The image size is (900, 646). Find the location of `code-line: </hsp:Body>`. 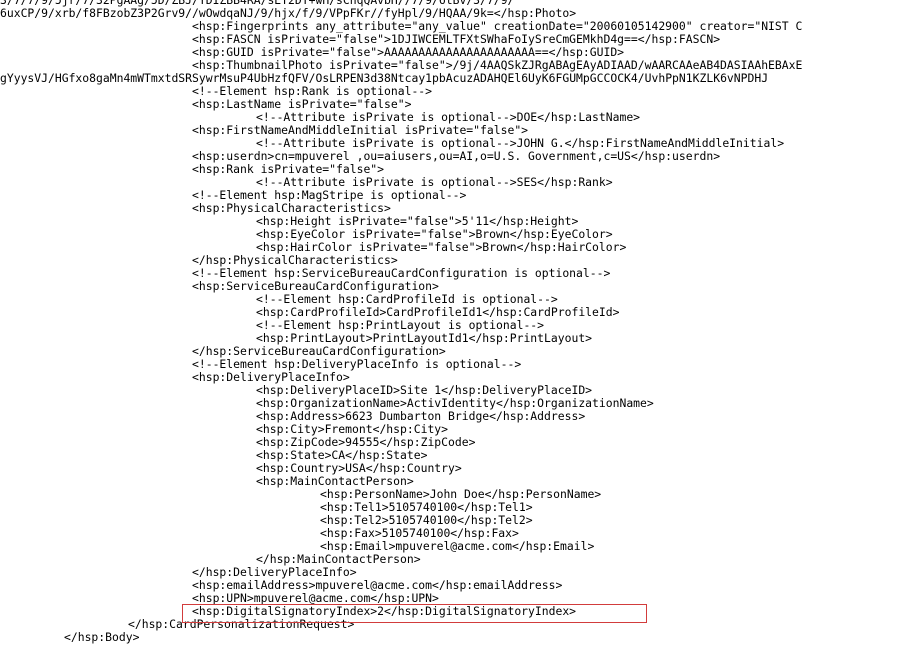

code-line: </hsp:Body> is located at coordinates (102, 637).